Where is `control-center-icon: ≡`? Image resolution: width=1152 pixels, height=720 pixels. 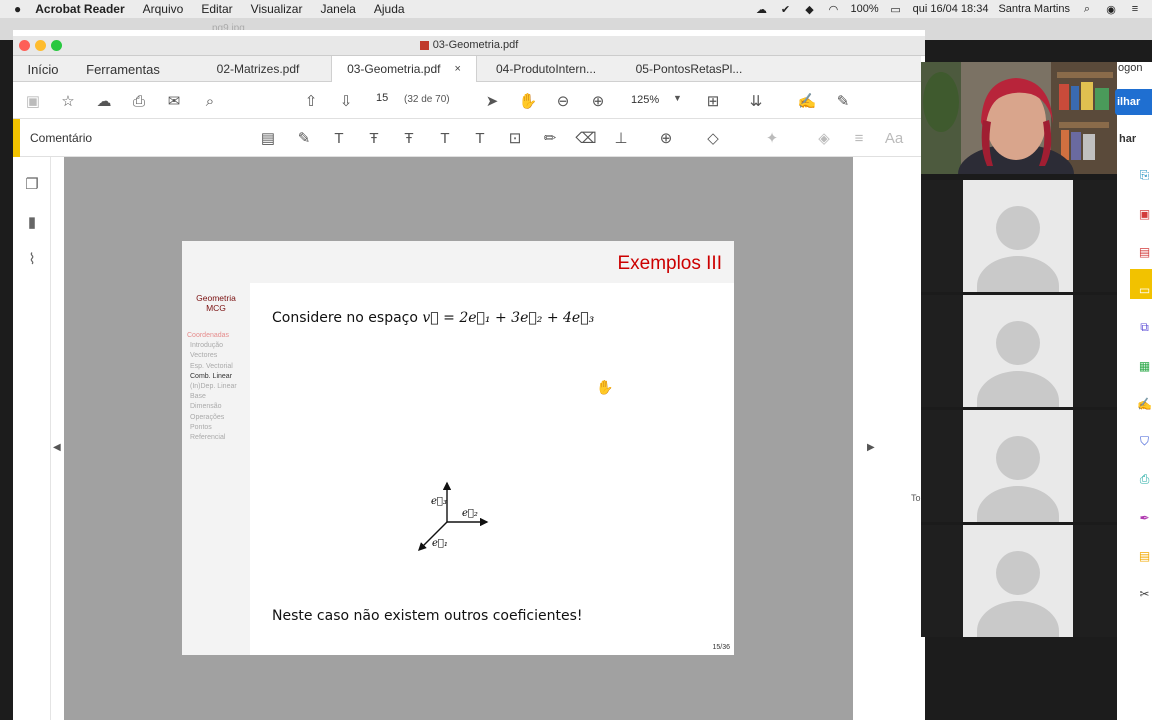
control-center-icon: ≡ is located at coordinates (1135, 9).